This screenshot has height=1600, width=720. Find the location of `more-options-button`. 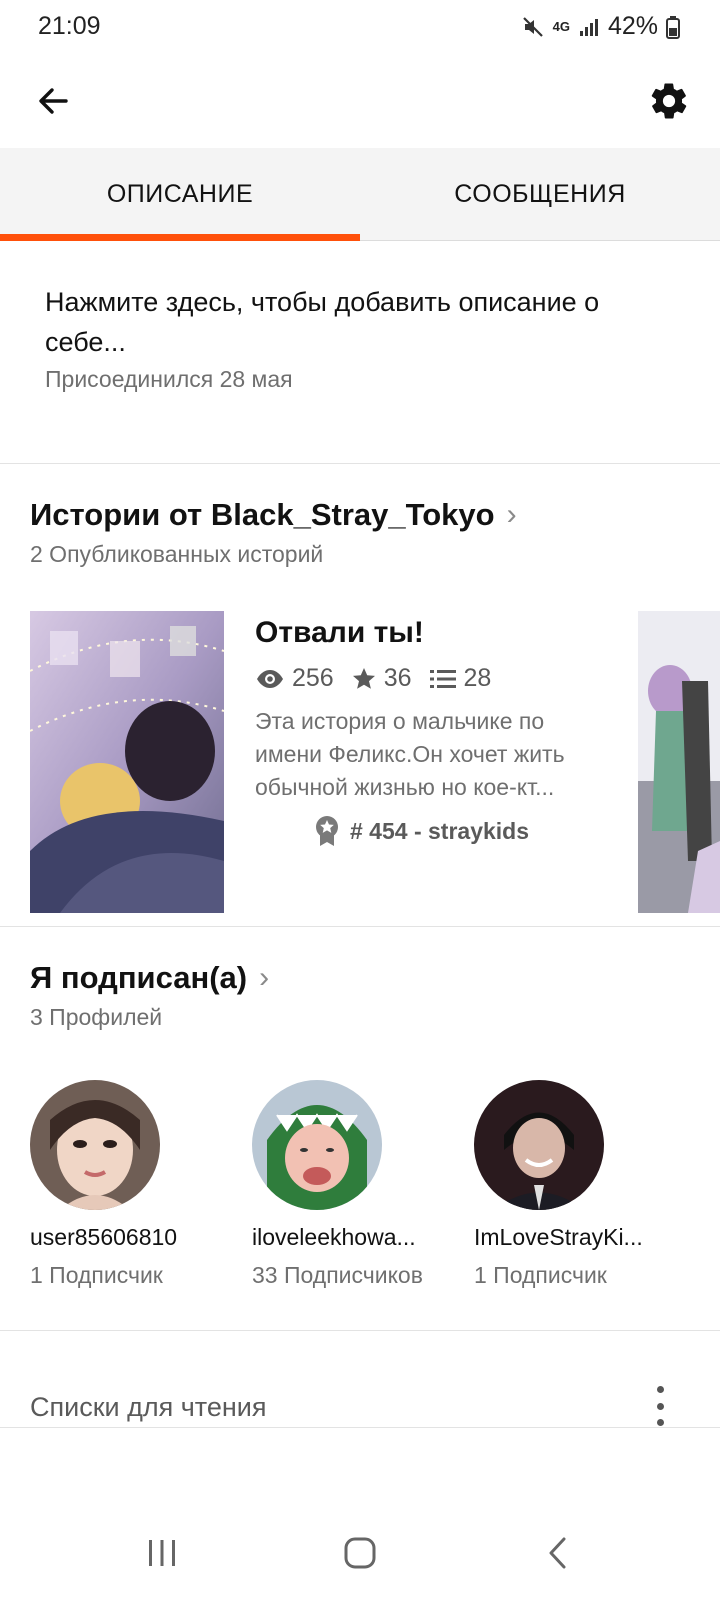

more-options-button is located at coordinates (660, 1406).